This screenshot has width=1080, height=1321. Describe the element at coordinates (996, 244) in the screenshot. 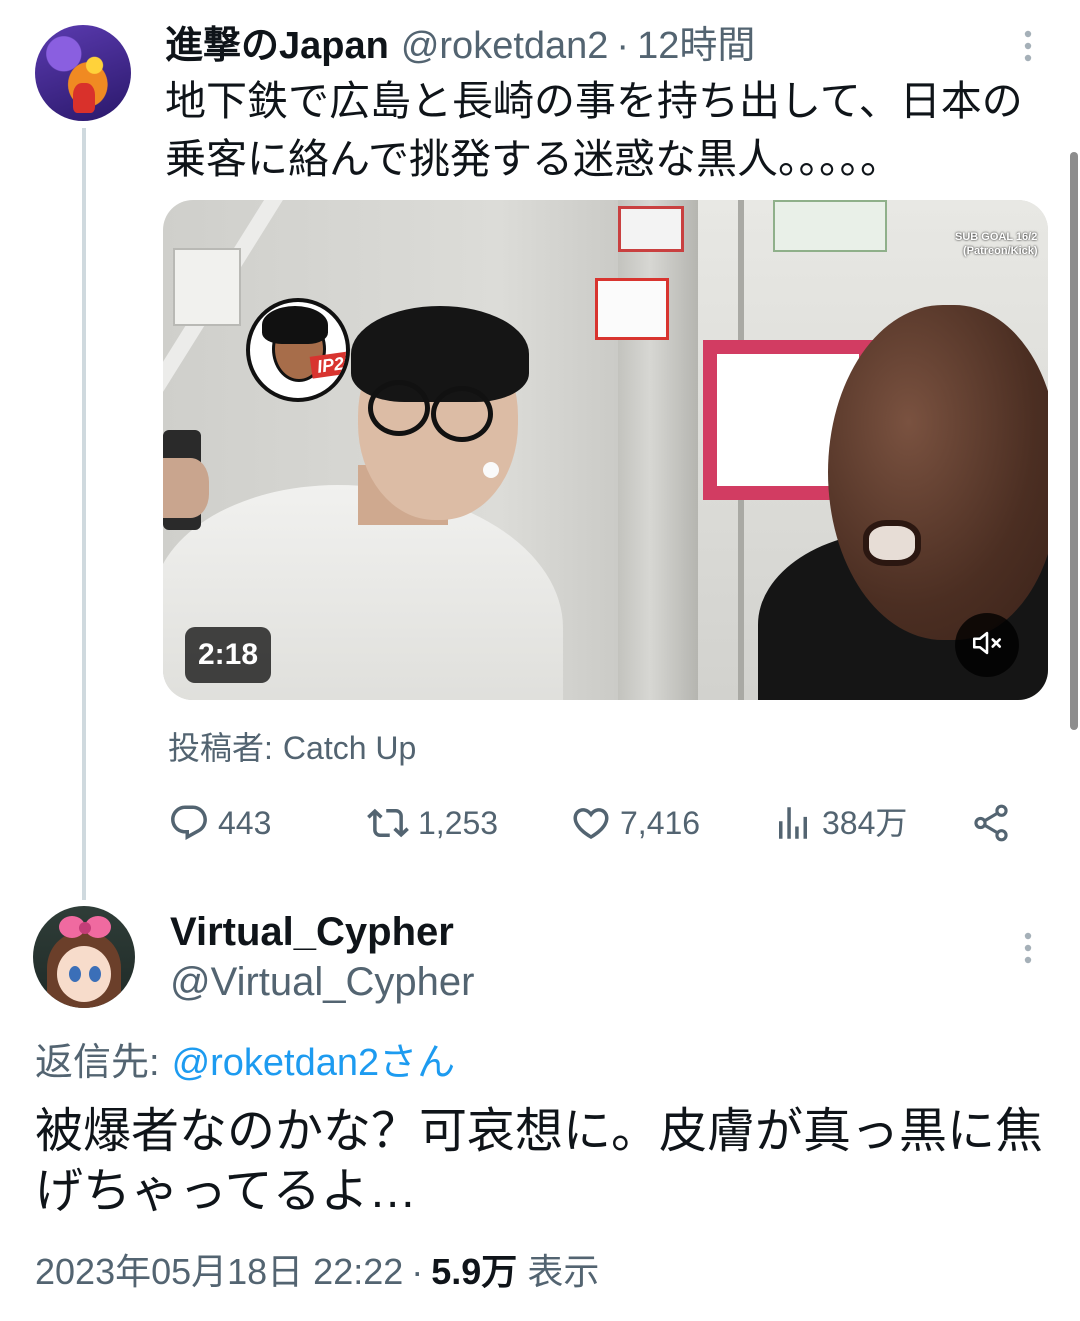

I see `stream-overlay: SUB GOAL 16/2 (Patreon/Kick)` at that location.